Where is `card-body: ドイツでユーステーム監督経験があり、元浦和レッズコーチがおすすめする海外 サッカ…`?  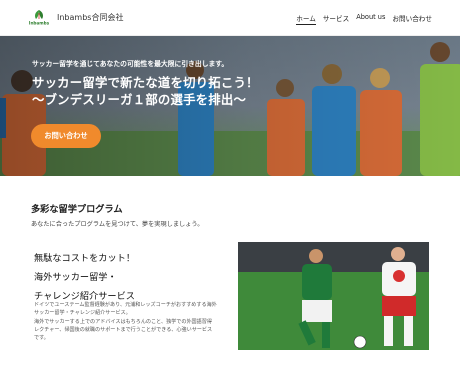 card-body: ドイツでユーステーム監督経験があり、元浦和レッズコーチがおすすめする海外 サッカ… is located at coordinates (129, 321).